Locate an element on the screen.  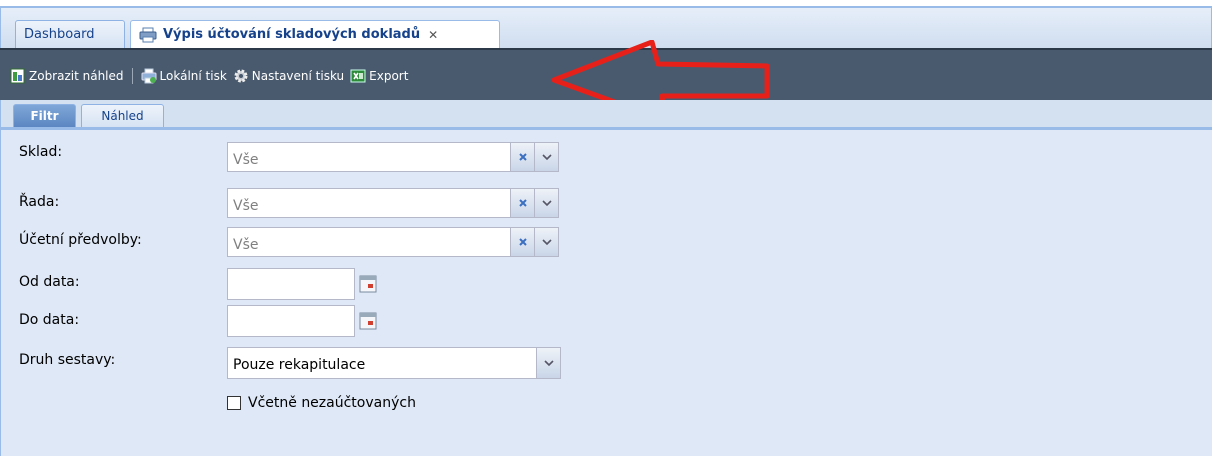
tab-dashboard-label: Dashboard is located at coordinates (59, 34).